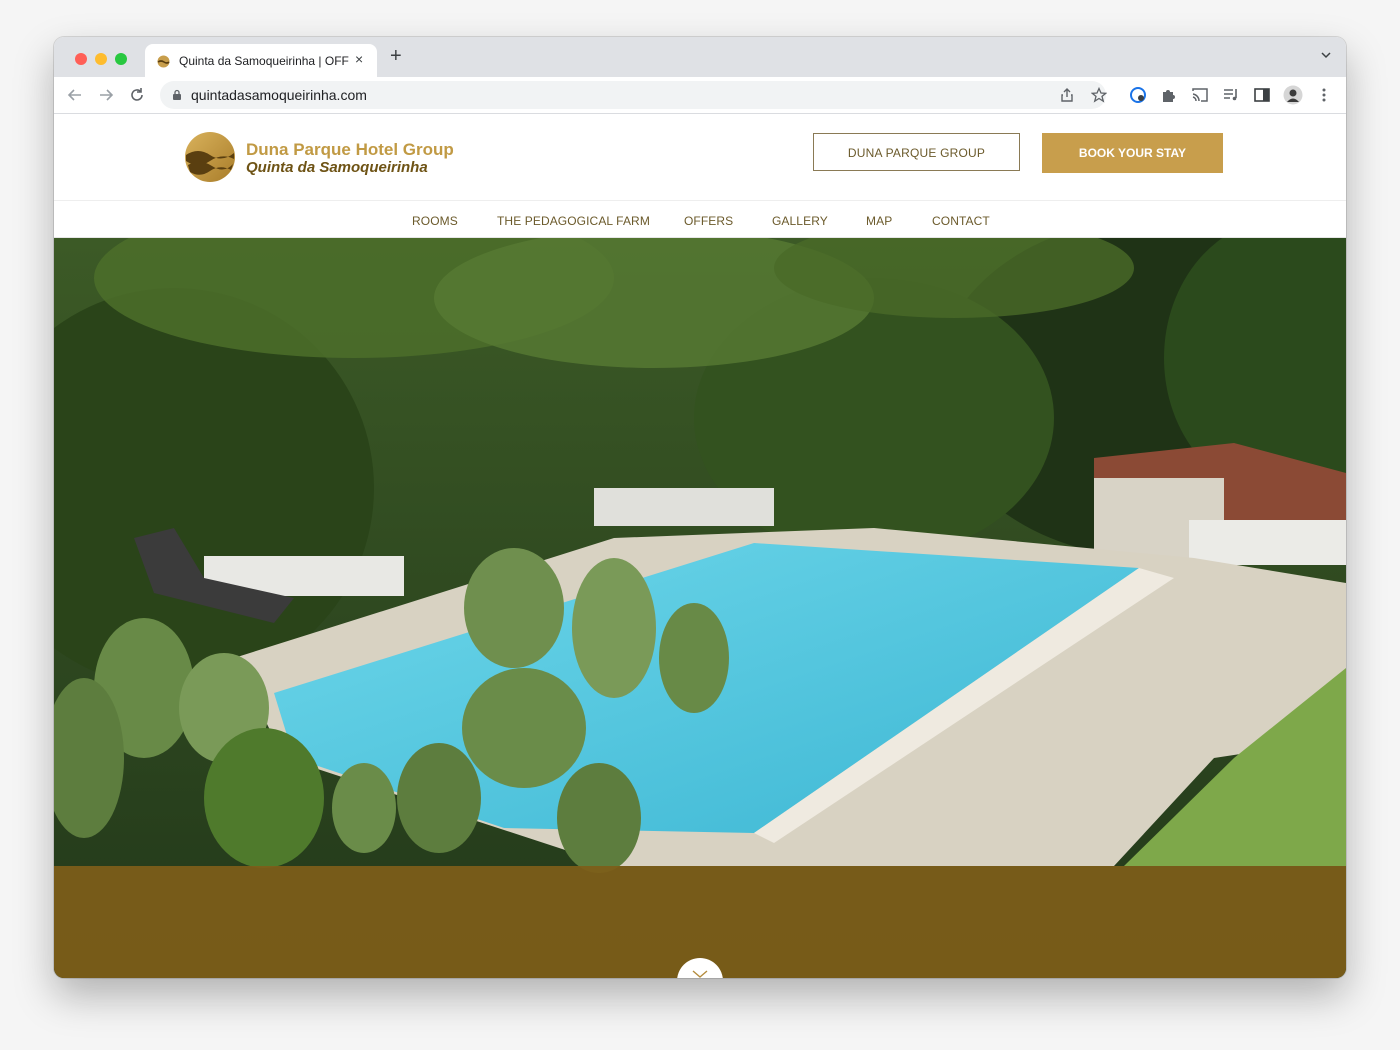 The height and width of the screenshot is (1050, 1400). I want to click on site-favicon-icon, so click(163, 61).